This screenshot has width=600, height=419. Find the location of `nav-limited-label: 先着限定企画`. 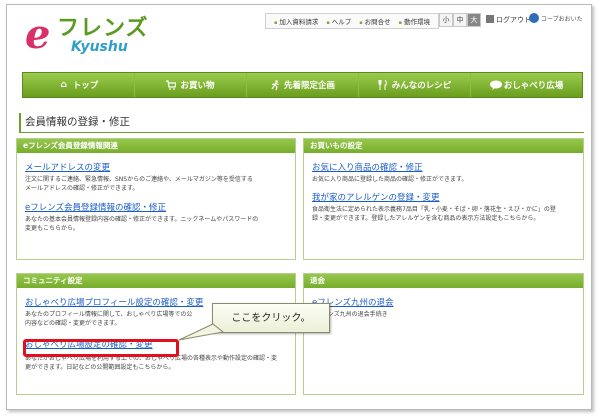

nav-limited-label: 先着限定企画 is located at coordinates (309, 86).